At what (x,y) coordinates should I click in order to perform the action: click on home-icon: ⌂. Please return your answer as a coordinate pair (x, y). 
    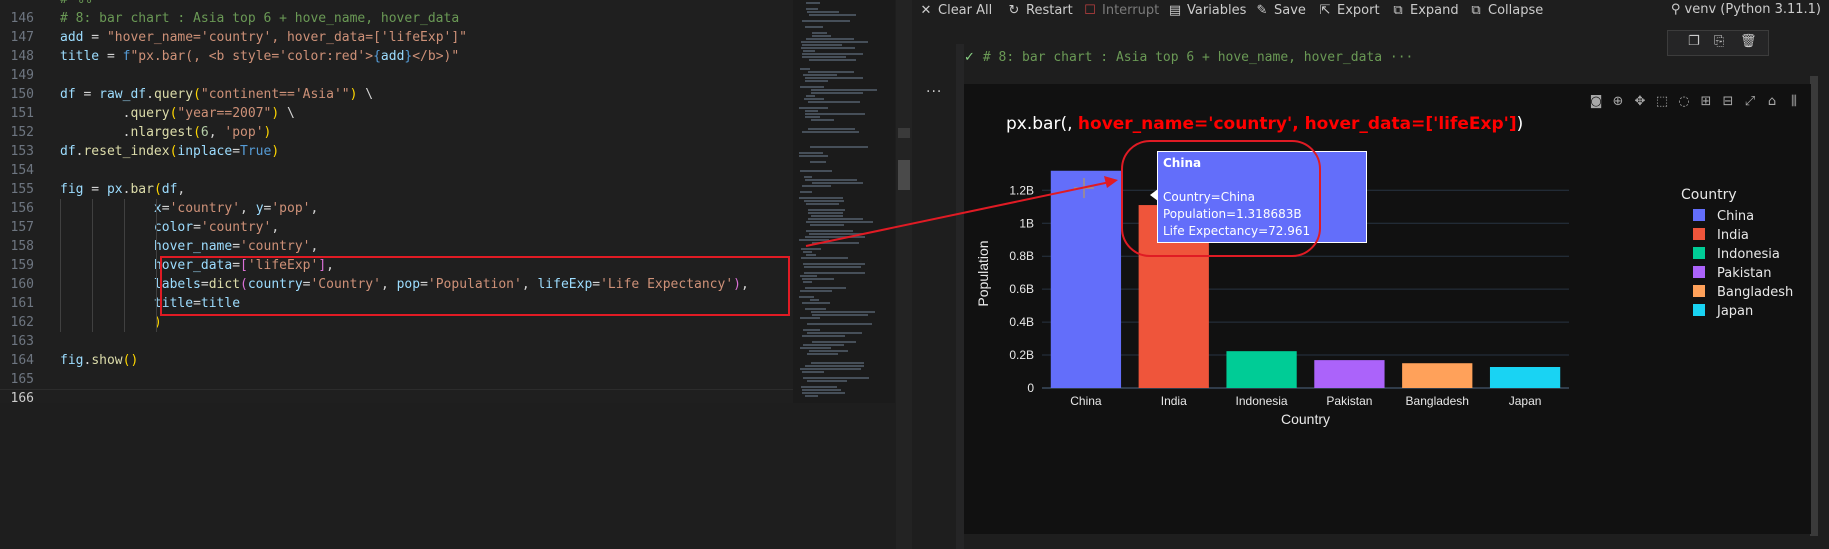
    Looking at the image, I should click on (1772, 101).